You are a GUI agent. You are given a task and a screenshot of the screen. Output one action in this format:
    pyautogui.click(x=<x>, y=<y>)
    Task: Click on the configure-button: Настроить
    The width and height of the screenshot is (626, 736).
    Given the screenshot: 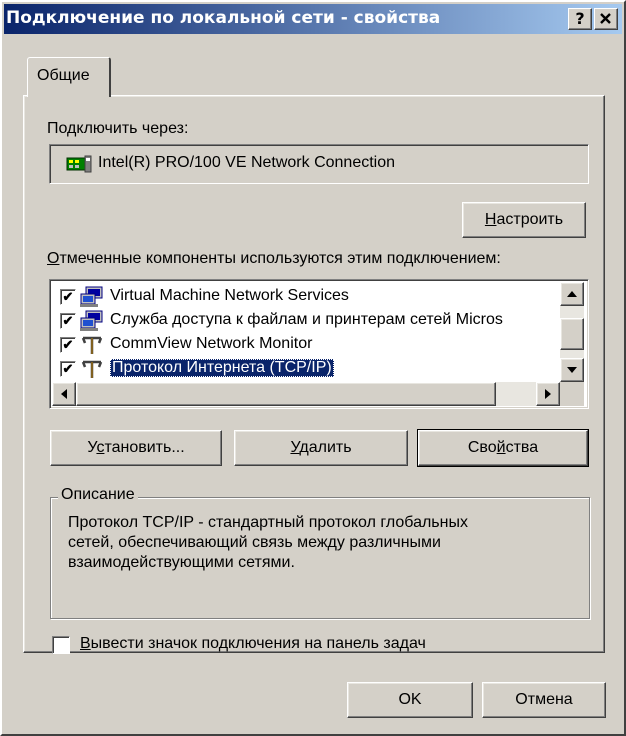 What is the action you would take?
    pyautogui.click(x=524, y=220)
    